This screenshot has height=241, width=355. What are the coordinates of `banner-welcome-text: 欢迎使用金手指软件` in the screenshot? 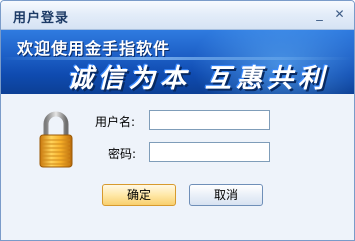 It's located at (94, 48).